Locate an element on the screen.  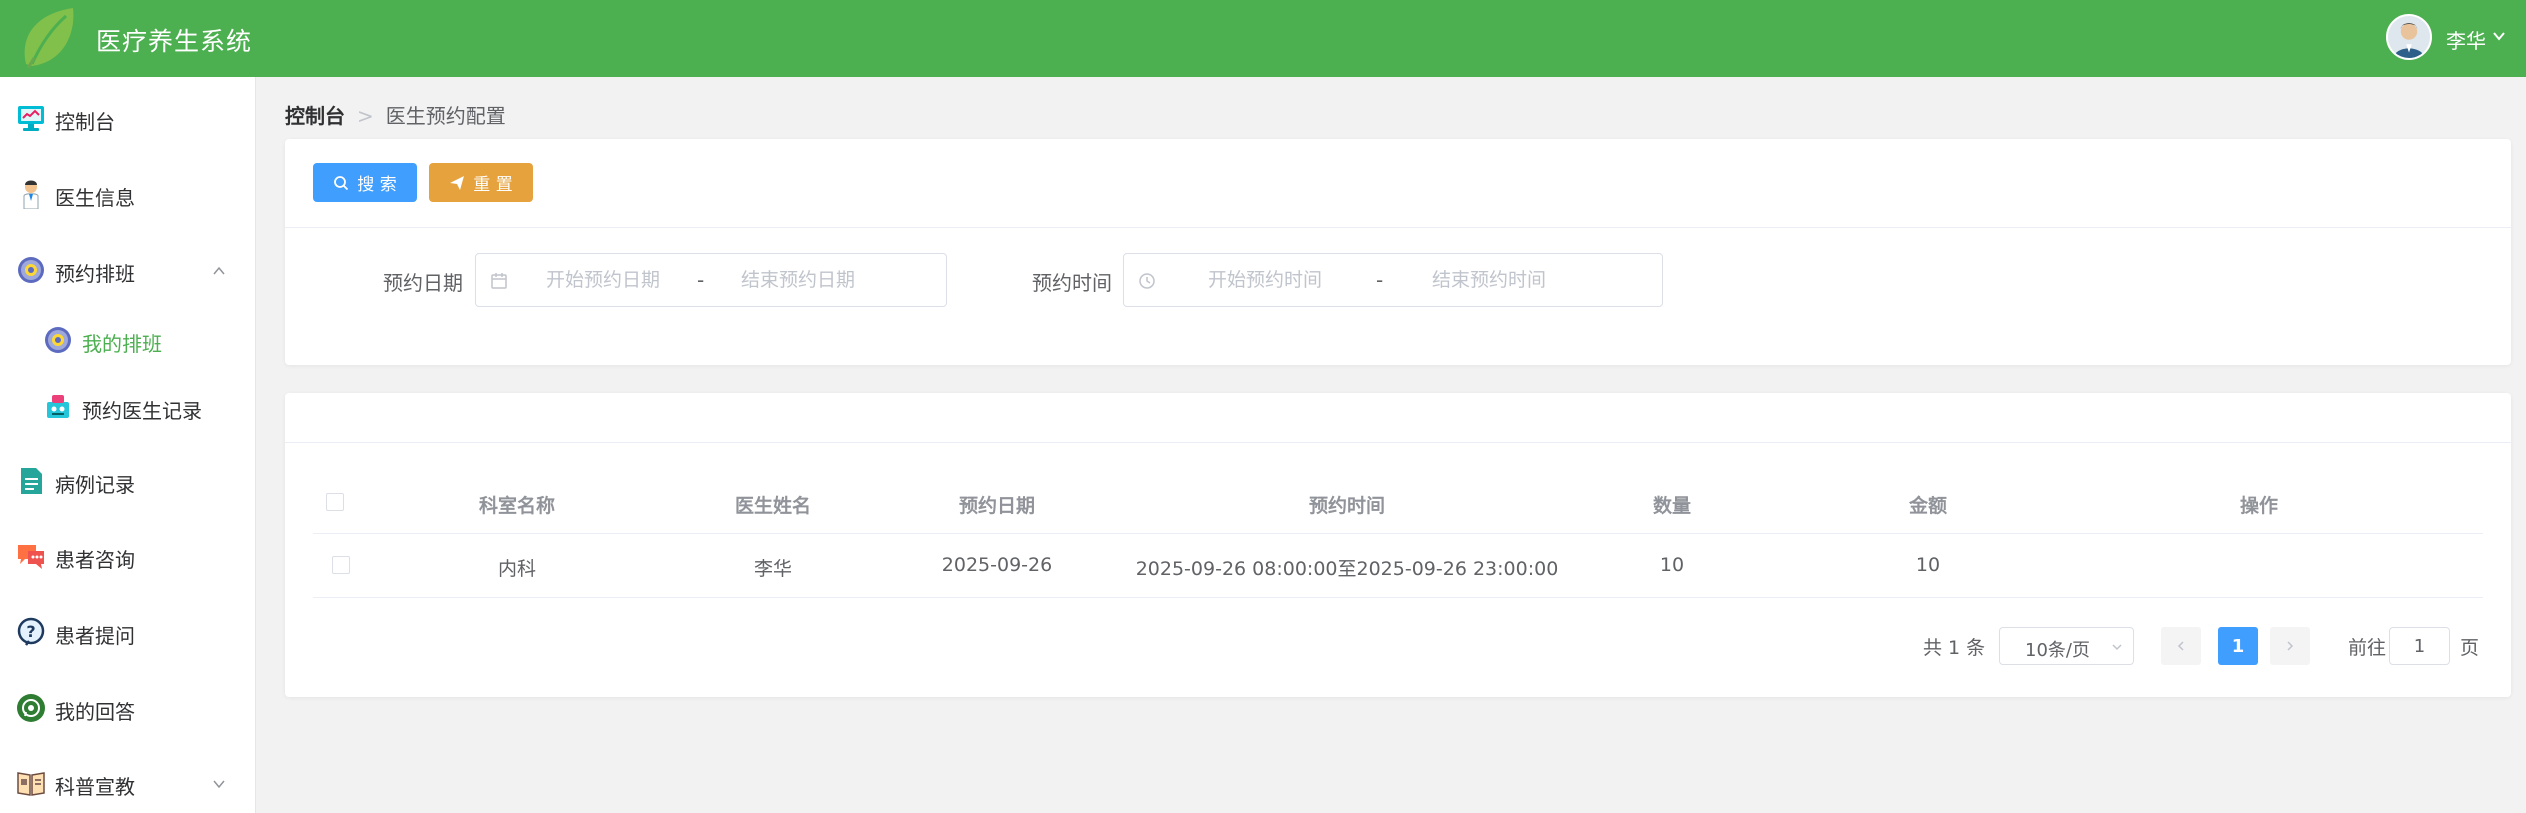
sidebar-item-my-answers: 我的回答 is located at coordinates (128, 708).